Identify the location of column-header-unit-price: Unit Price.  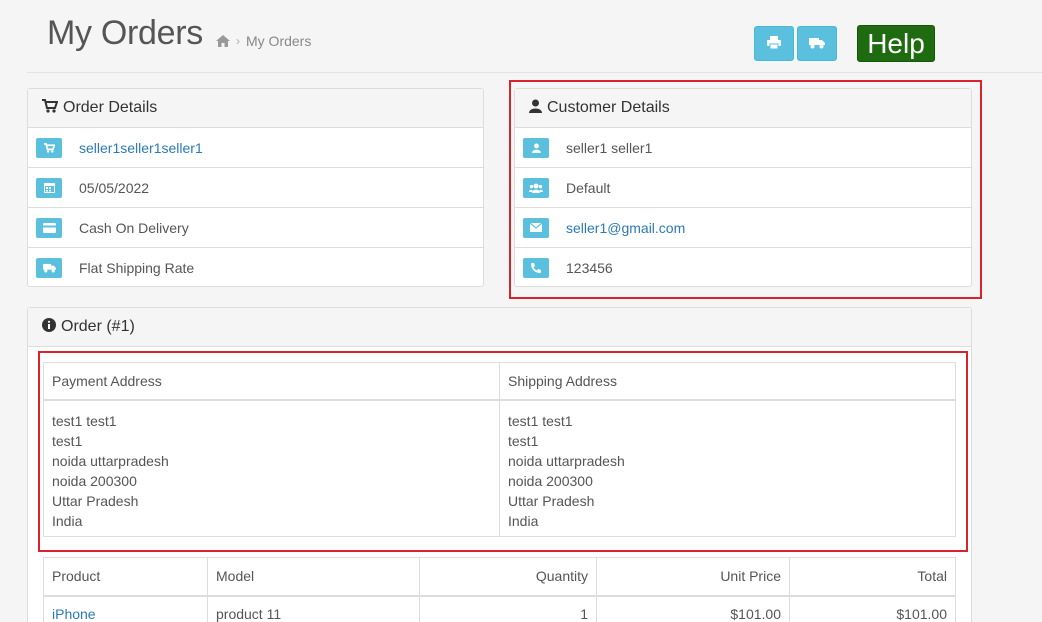
(693, 577).